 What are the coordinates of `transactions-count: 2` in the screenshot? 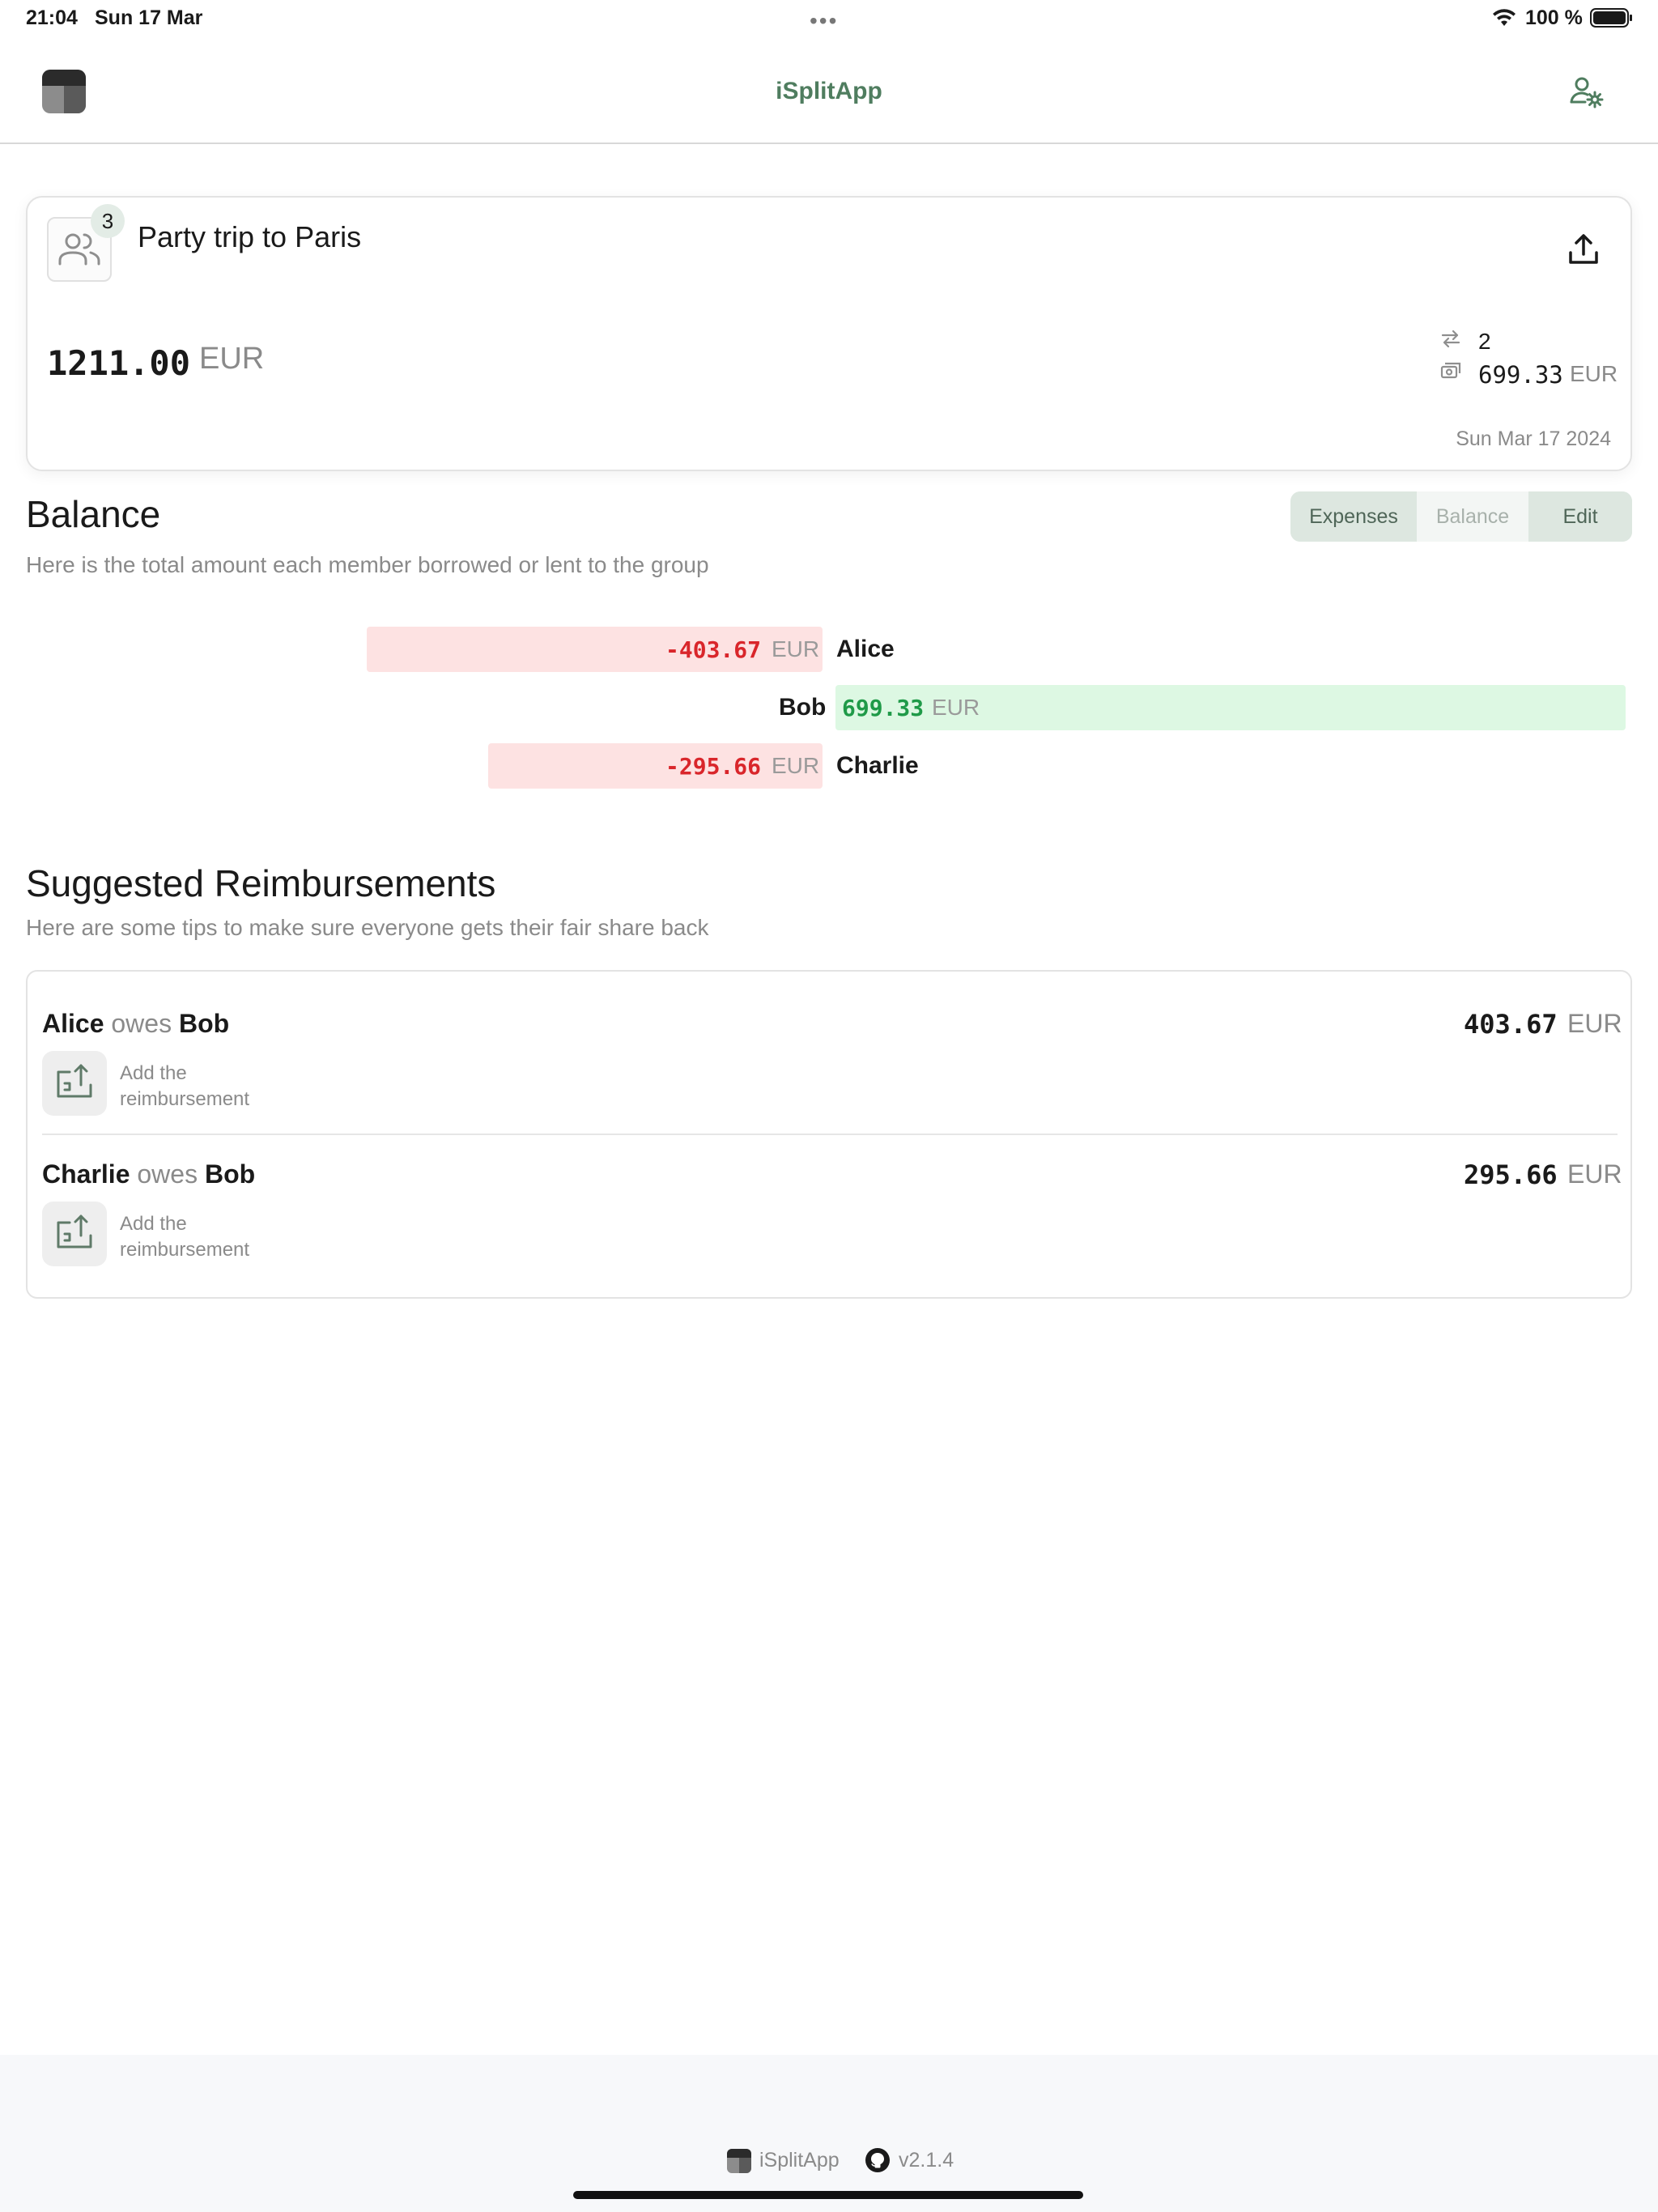 It's located at (1484, 341).